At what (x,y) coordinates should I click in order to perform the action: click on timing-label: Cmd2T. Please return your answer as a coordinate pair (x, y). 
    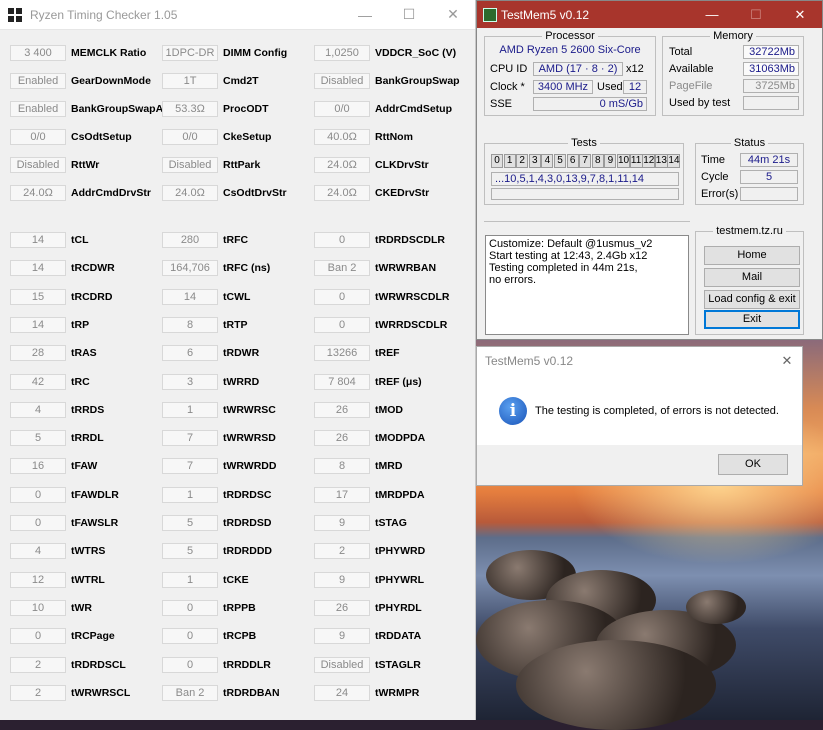
    Looking at the image, I should click on (241, 81).